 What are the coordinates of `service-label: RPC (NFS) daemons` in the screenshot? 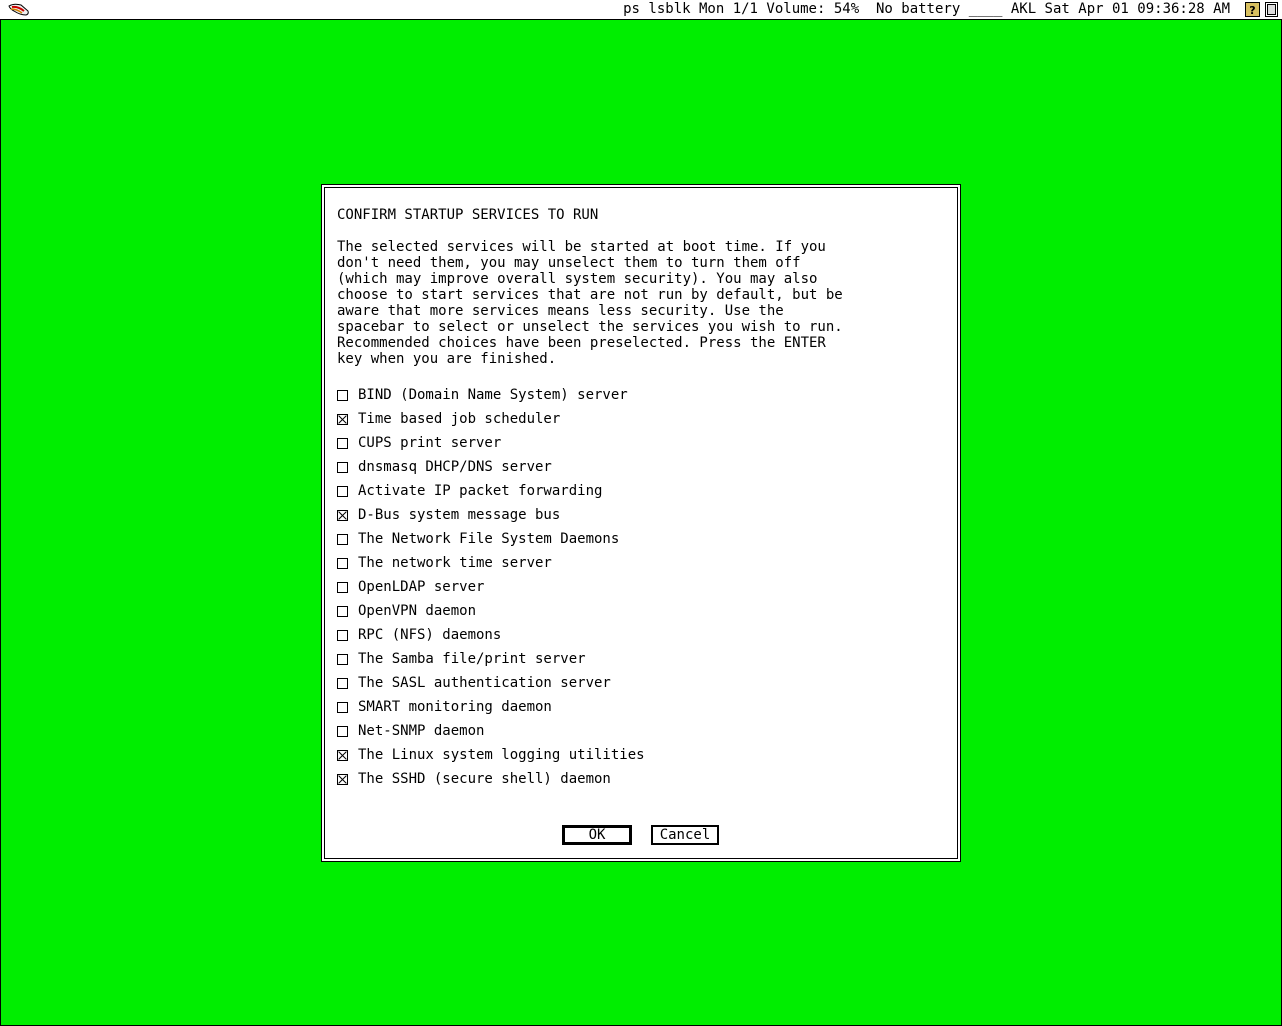 It's located at (430, 635).